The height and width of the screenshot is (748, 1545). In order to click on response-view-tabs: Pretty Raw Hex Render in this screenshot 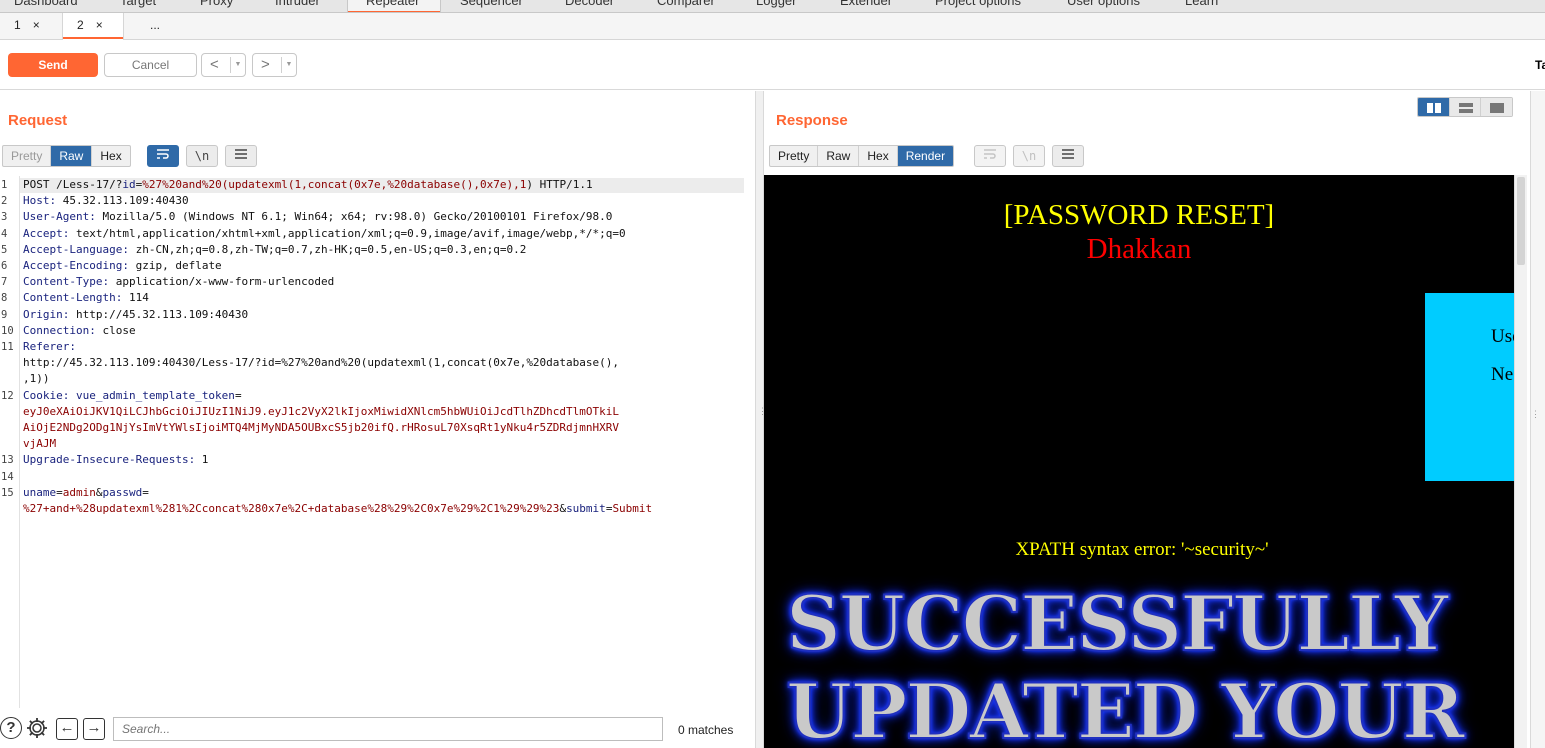, I will do `click(862, 156)`.